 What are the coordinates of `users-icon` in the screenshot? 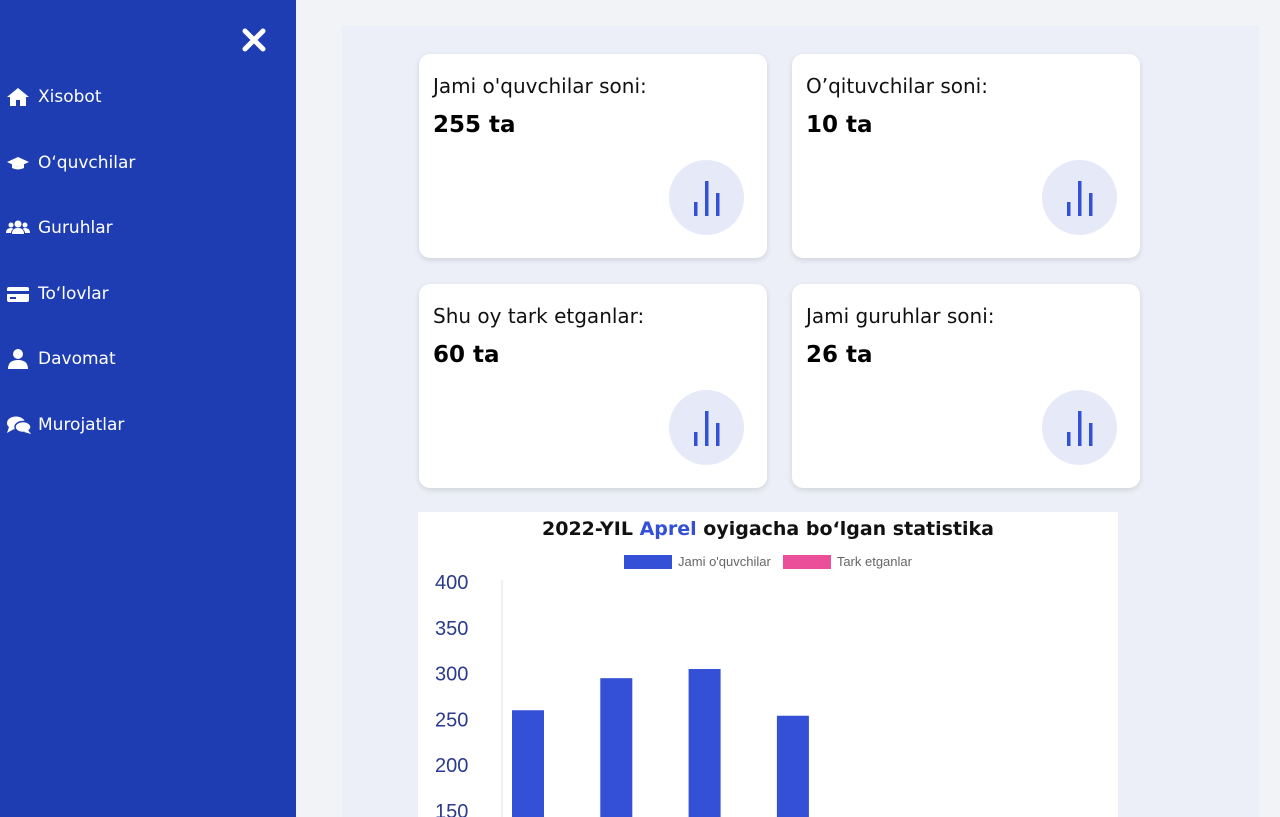 It's located at (19, 228).